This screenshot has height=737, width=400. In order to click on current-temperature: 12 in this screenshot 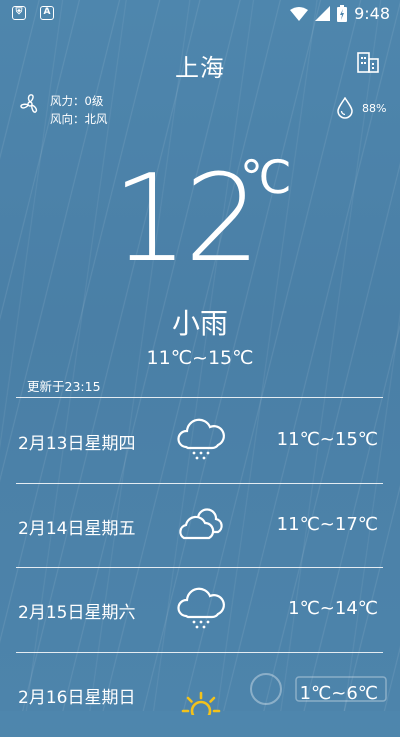, I will do `click(186, 219)`.